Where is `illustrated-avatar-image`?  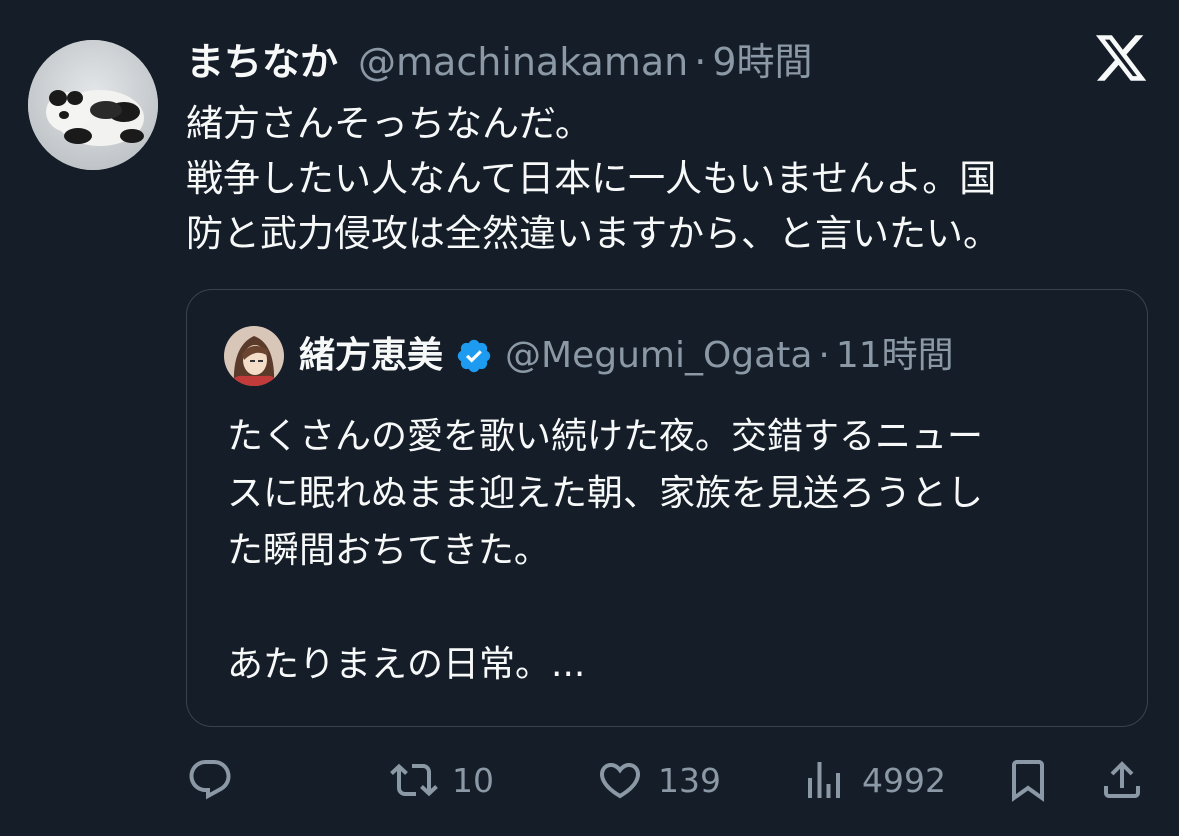
illustrated-avatar-image is located at coordinates (254, 356).